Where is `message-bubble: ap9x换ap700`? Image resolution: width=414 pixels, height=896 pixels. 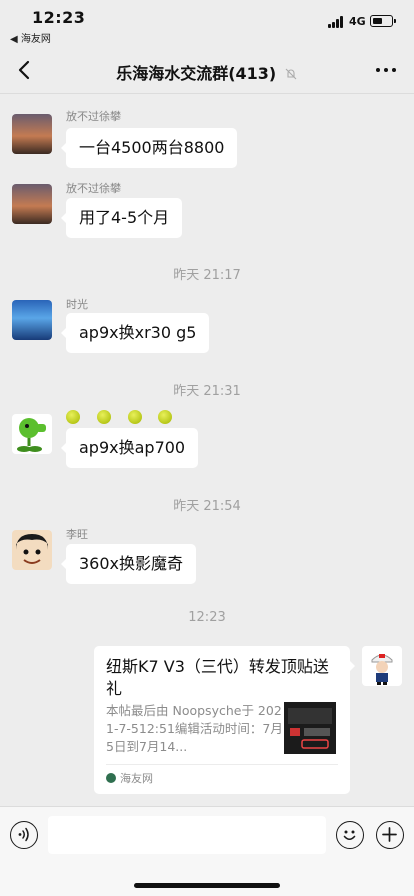
message-bubble: ap9x换ap700 is located at coordinates (129, 448).